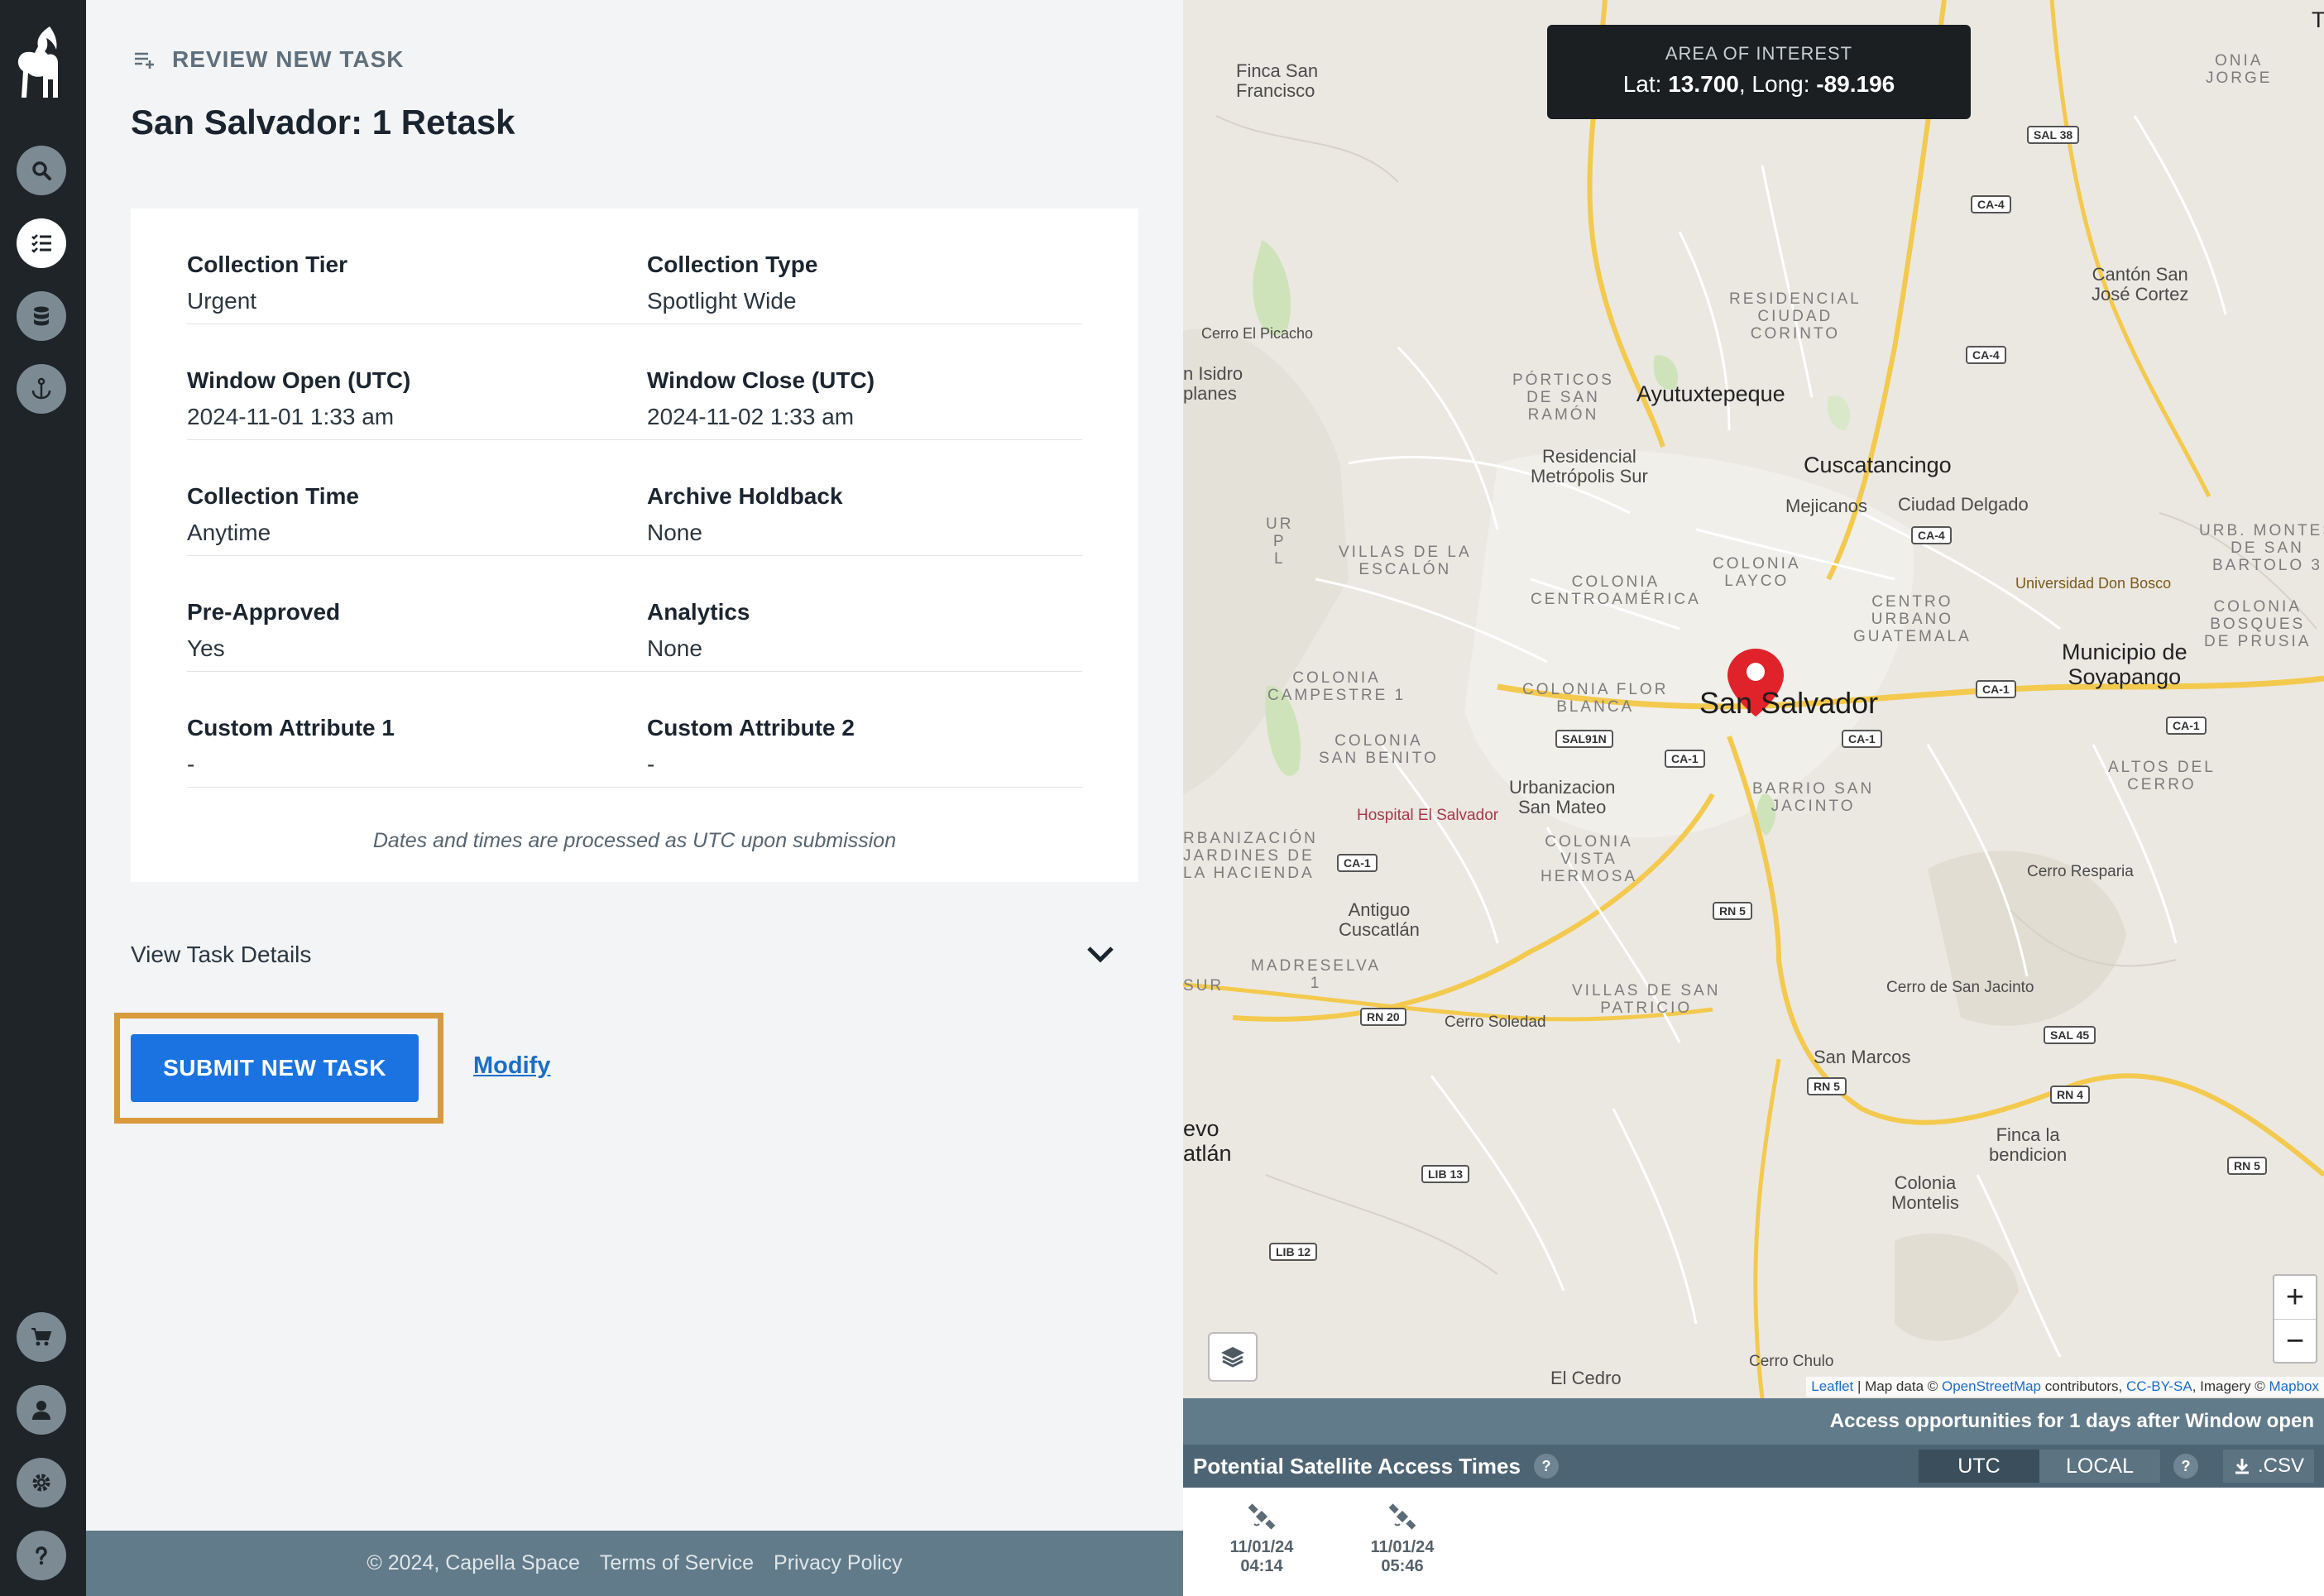 This screenshot has height=1596, width=2324. I want to click on map-label: COLONIA CENTROAMÉRICA, so click(1616, 590).